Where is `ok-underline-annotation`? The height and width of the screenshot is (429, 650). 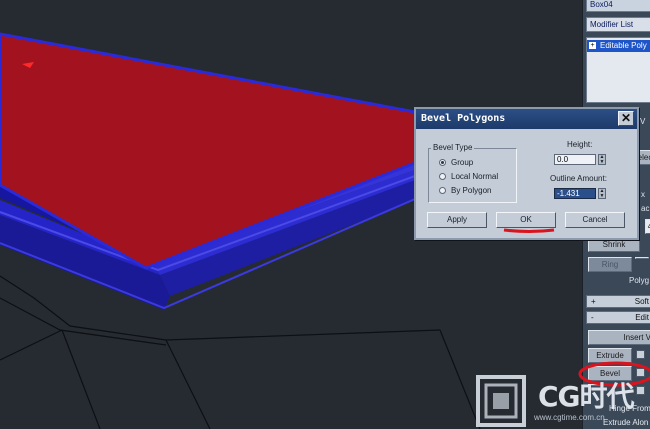
ok-underline-annotation is located at coordinates (529, 230).